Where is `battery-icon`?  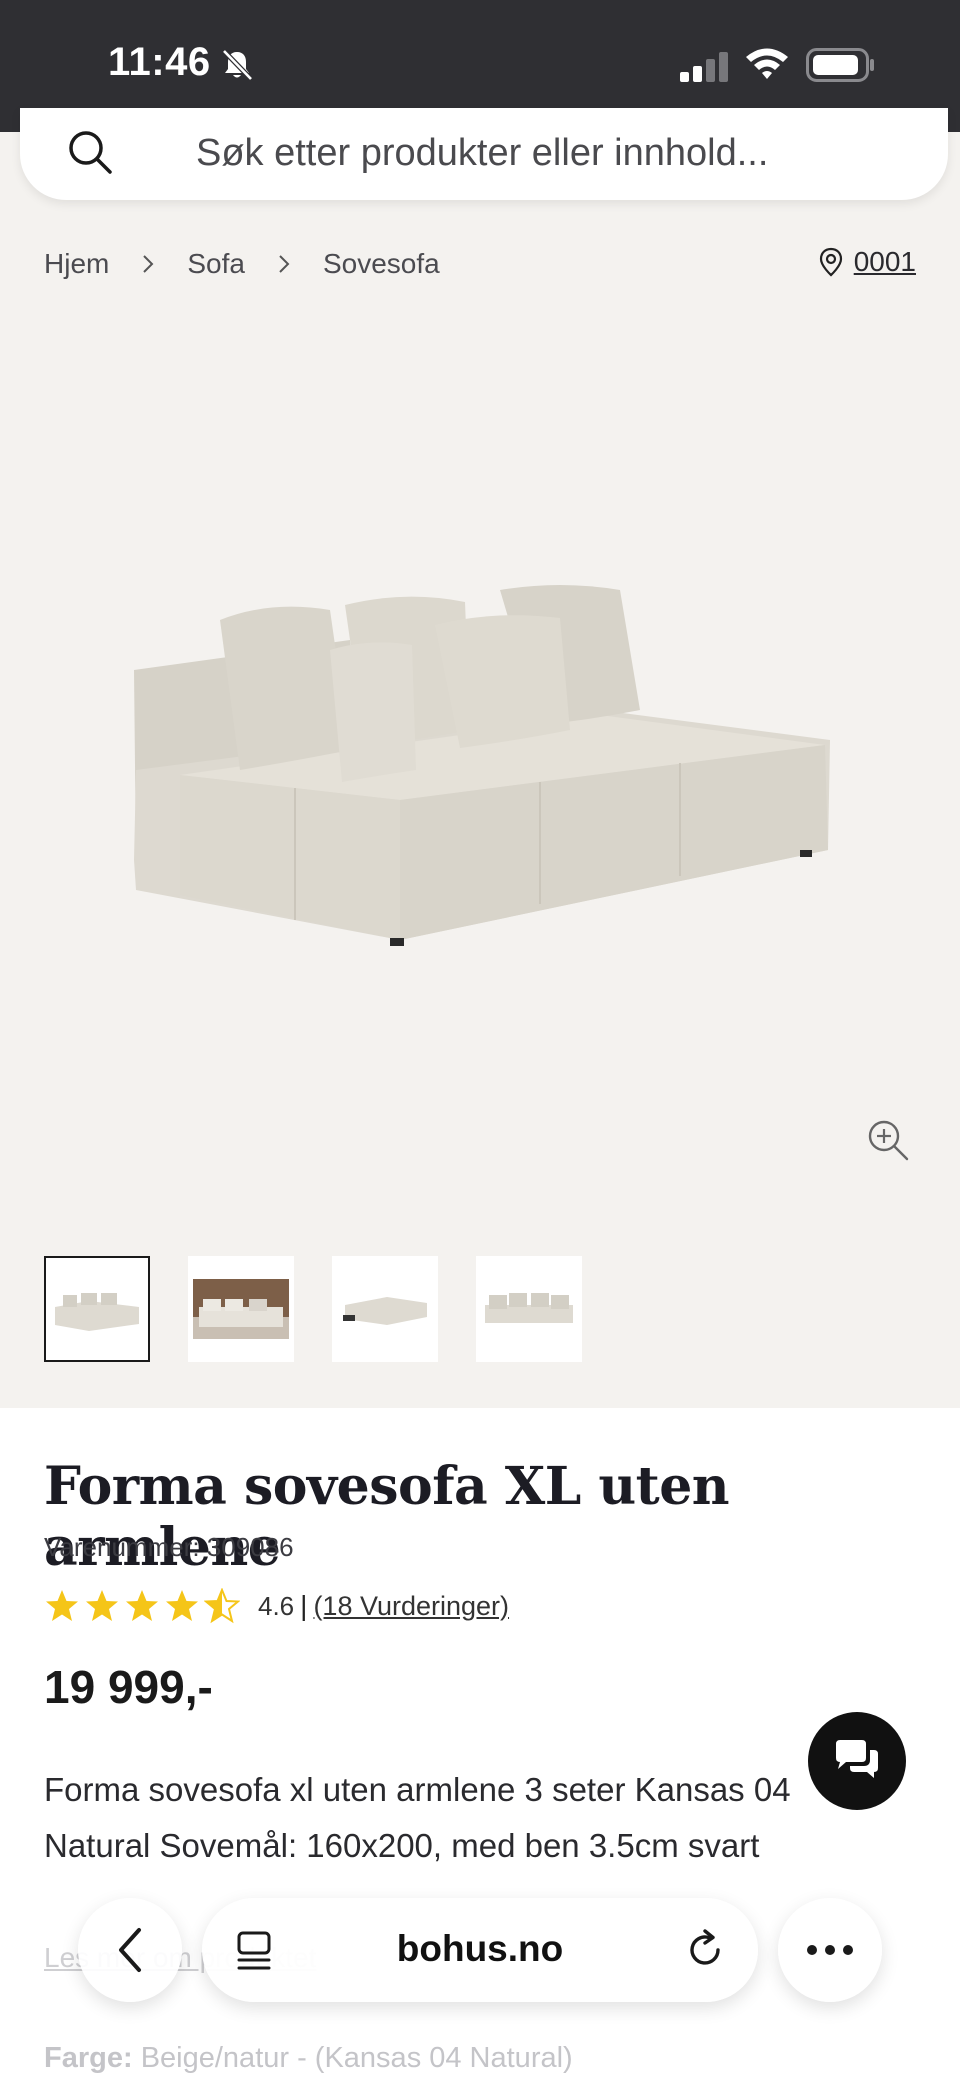
battery-icon is located at coordinates (840, 65).